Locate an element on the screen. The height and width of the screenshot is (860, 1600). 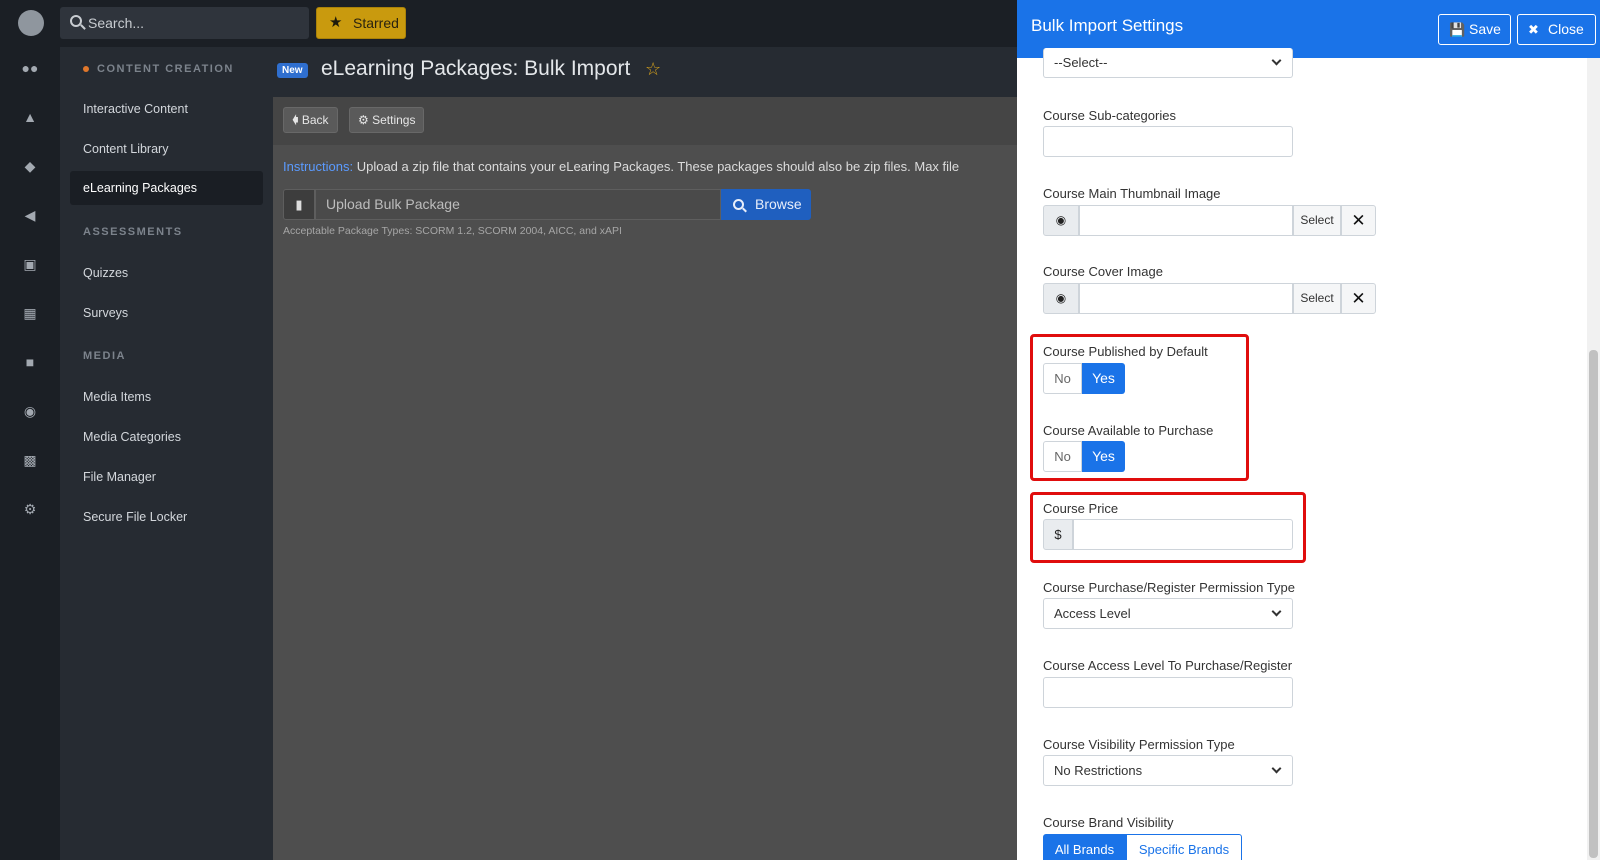
users-icon: ●● is located at coordinates (30, 68).